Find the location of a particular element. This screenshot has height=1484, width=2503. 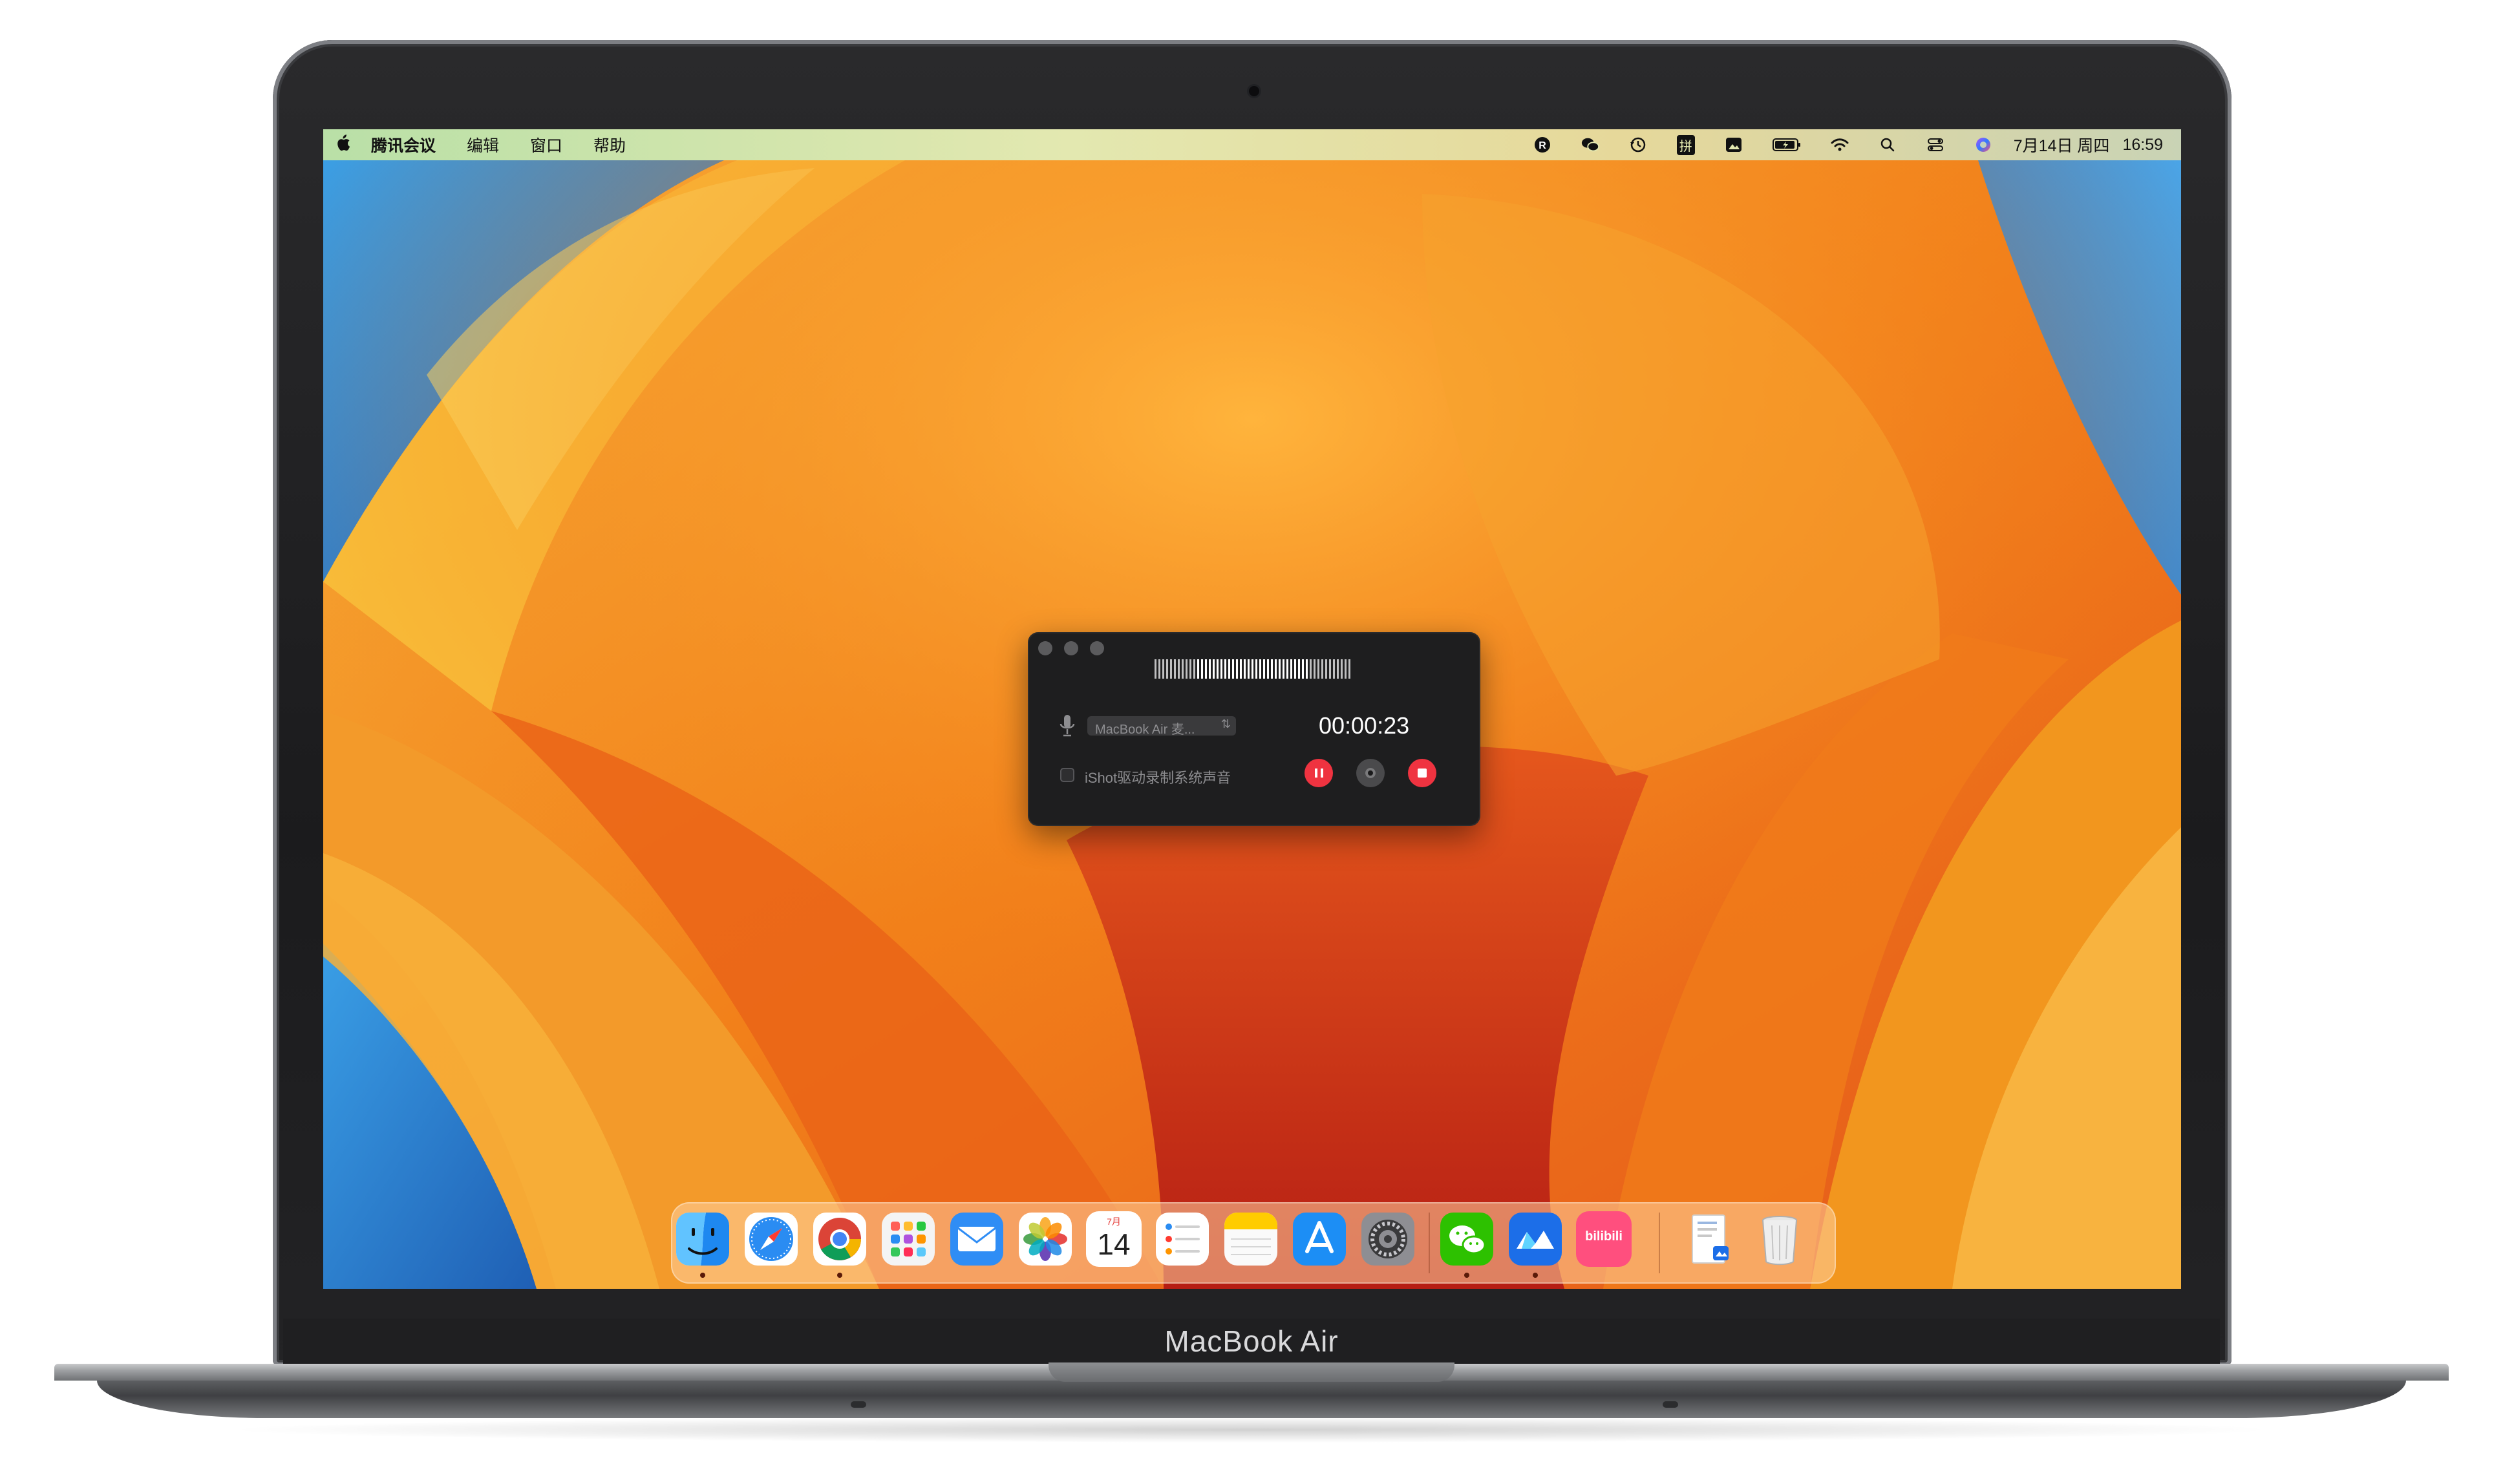

notes-icon is located at coordinates (1250, 1239).